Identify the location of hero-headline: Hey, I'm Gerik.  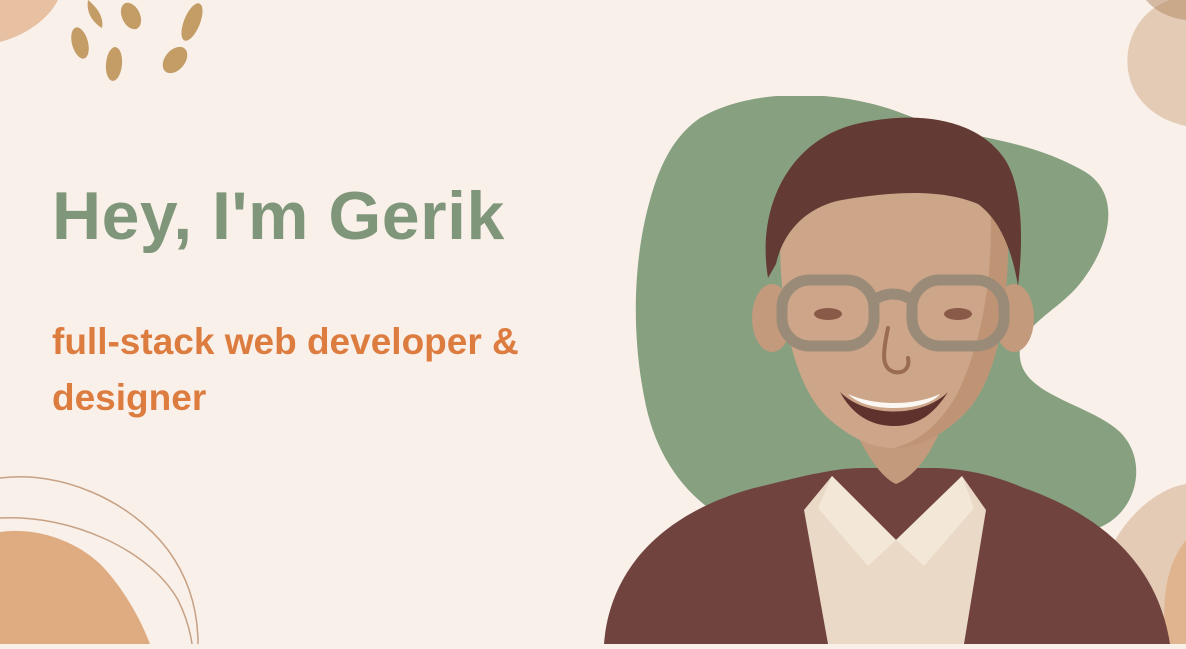
(278, 216).